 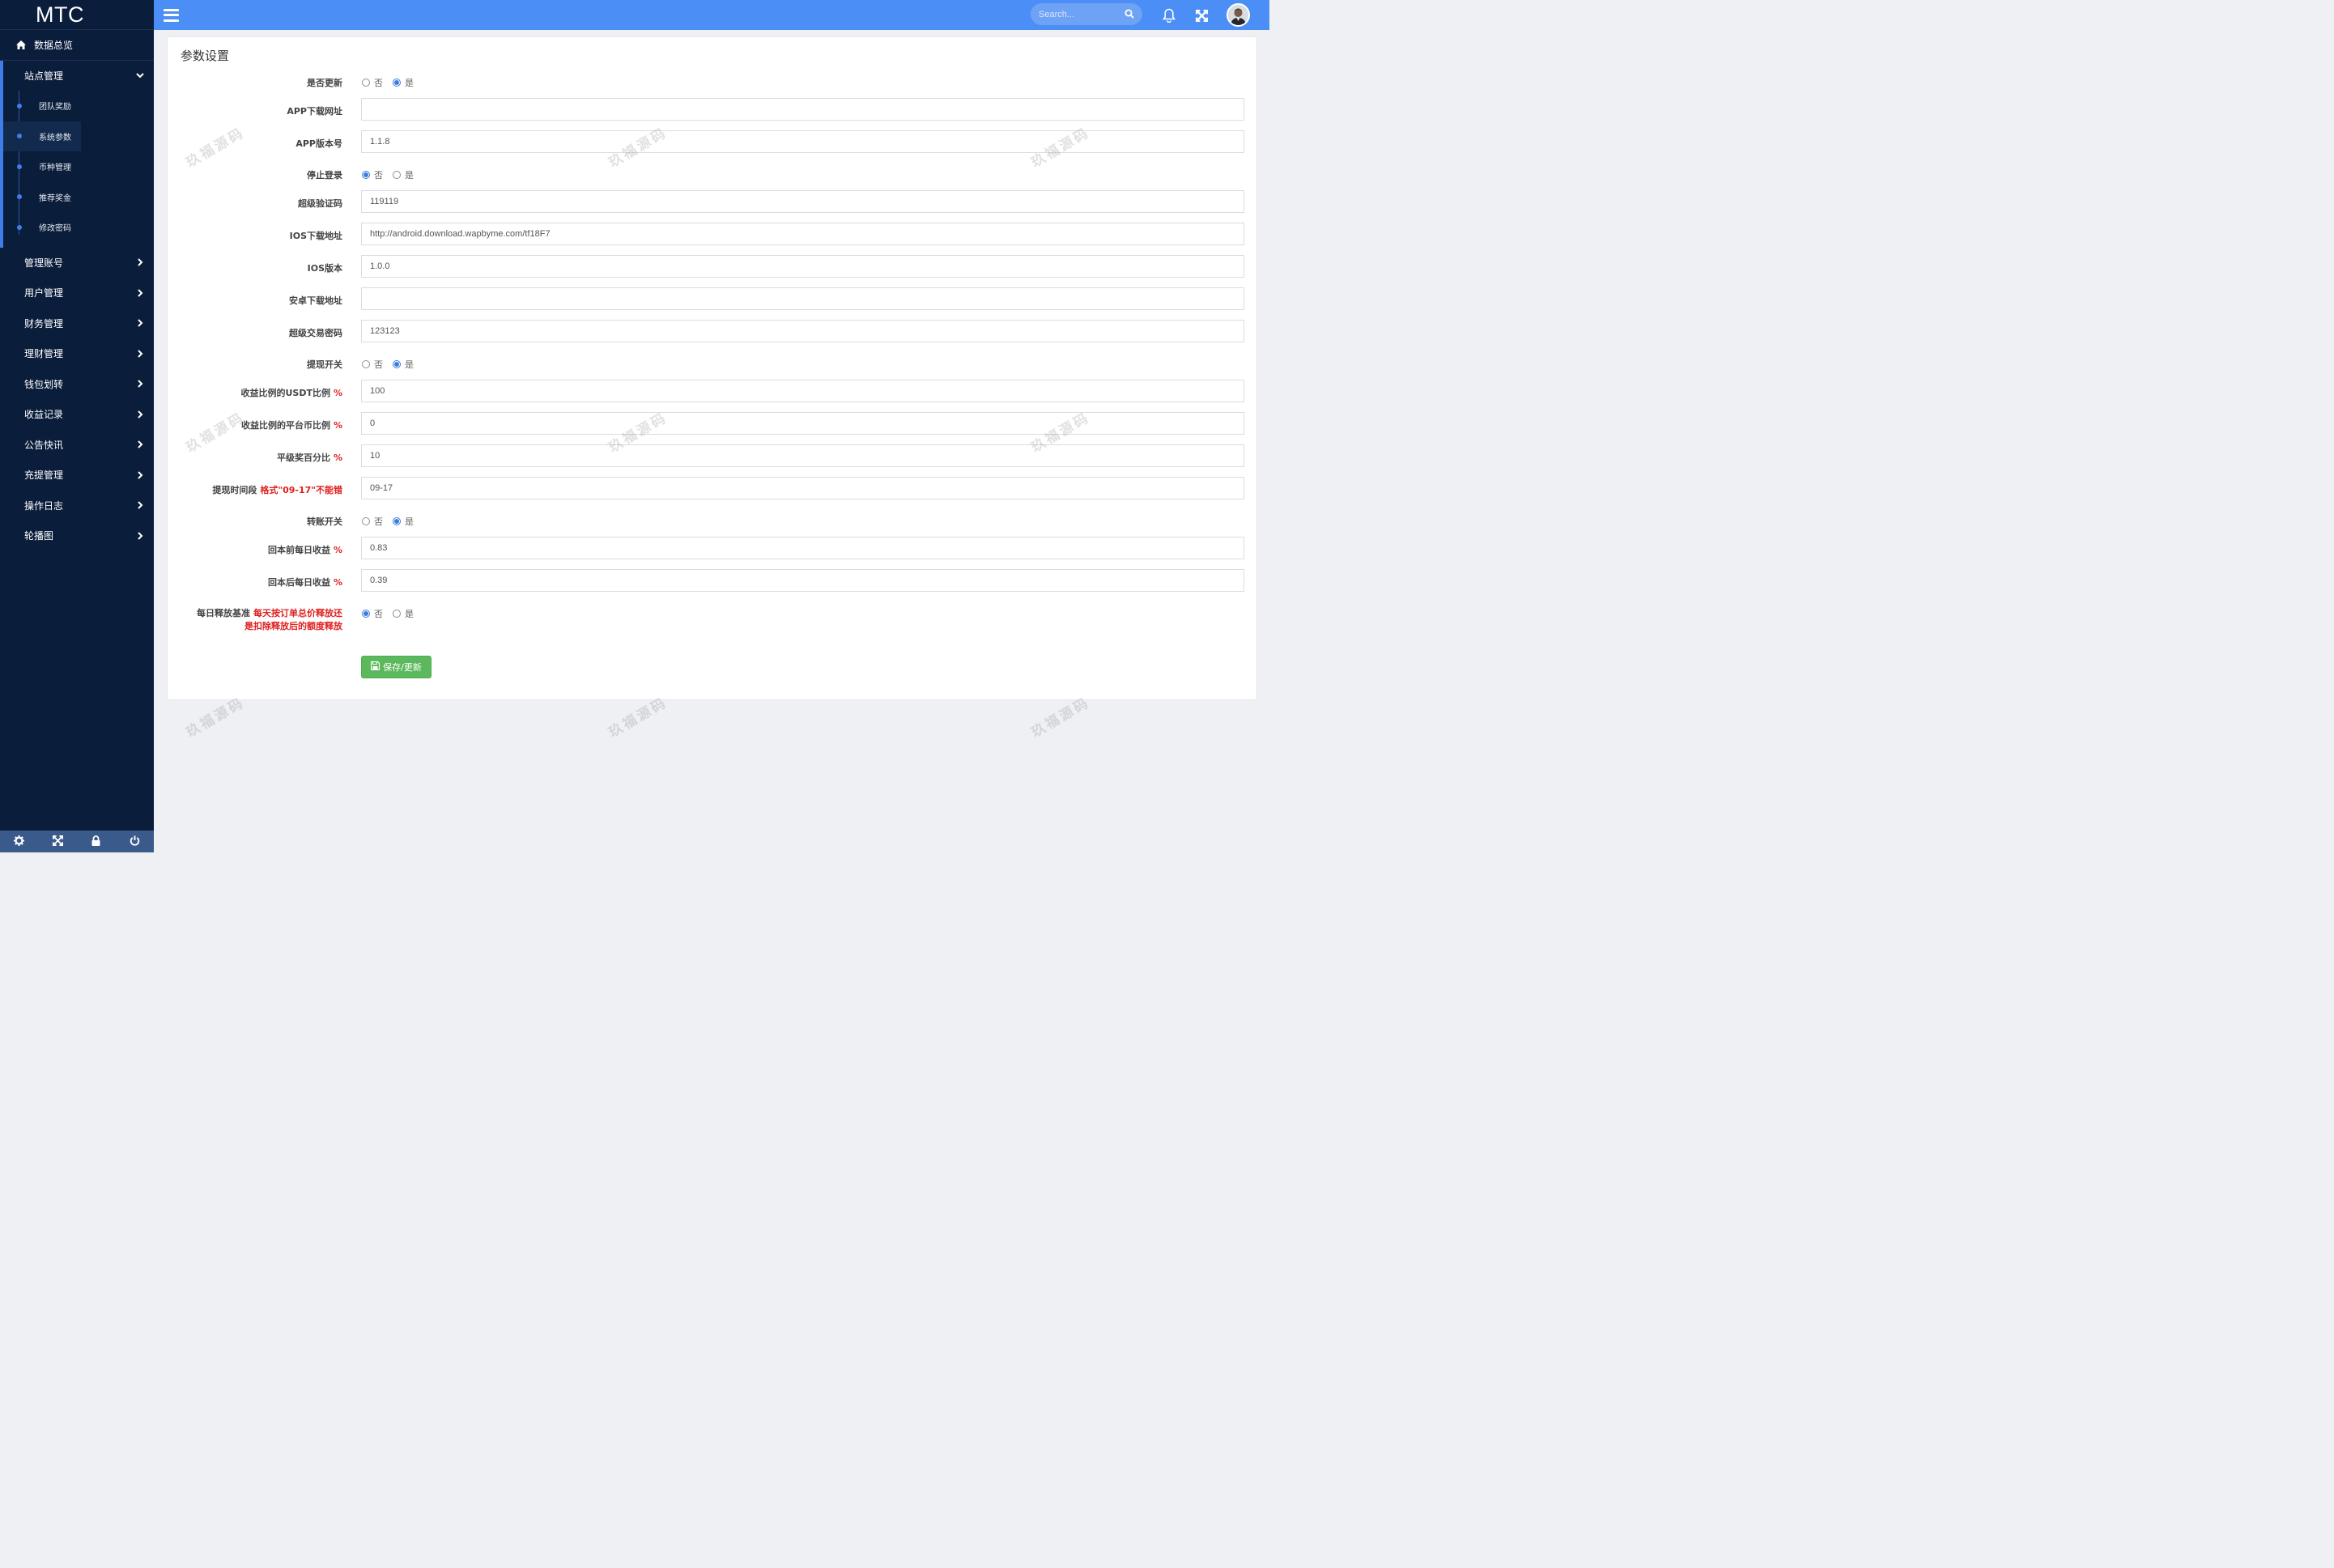 What do you see at coordinates (324, 364) in the screenshot?
I see `field-label: 提现开关` at bounding box center [324, 364].